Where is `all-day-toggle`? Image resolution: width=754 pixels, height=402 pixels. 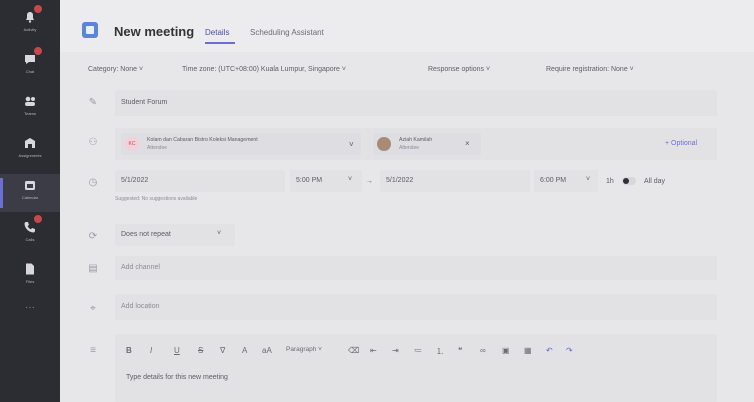 all-day-toggle is located at coordinates (629, 181).